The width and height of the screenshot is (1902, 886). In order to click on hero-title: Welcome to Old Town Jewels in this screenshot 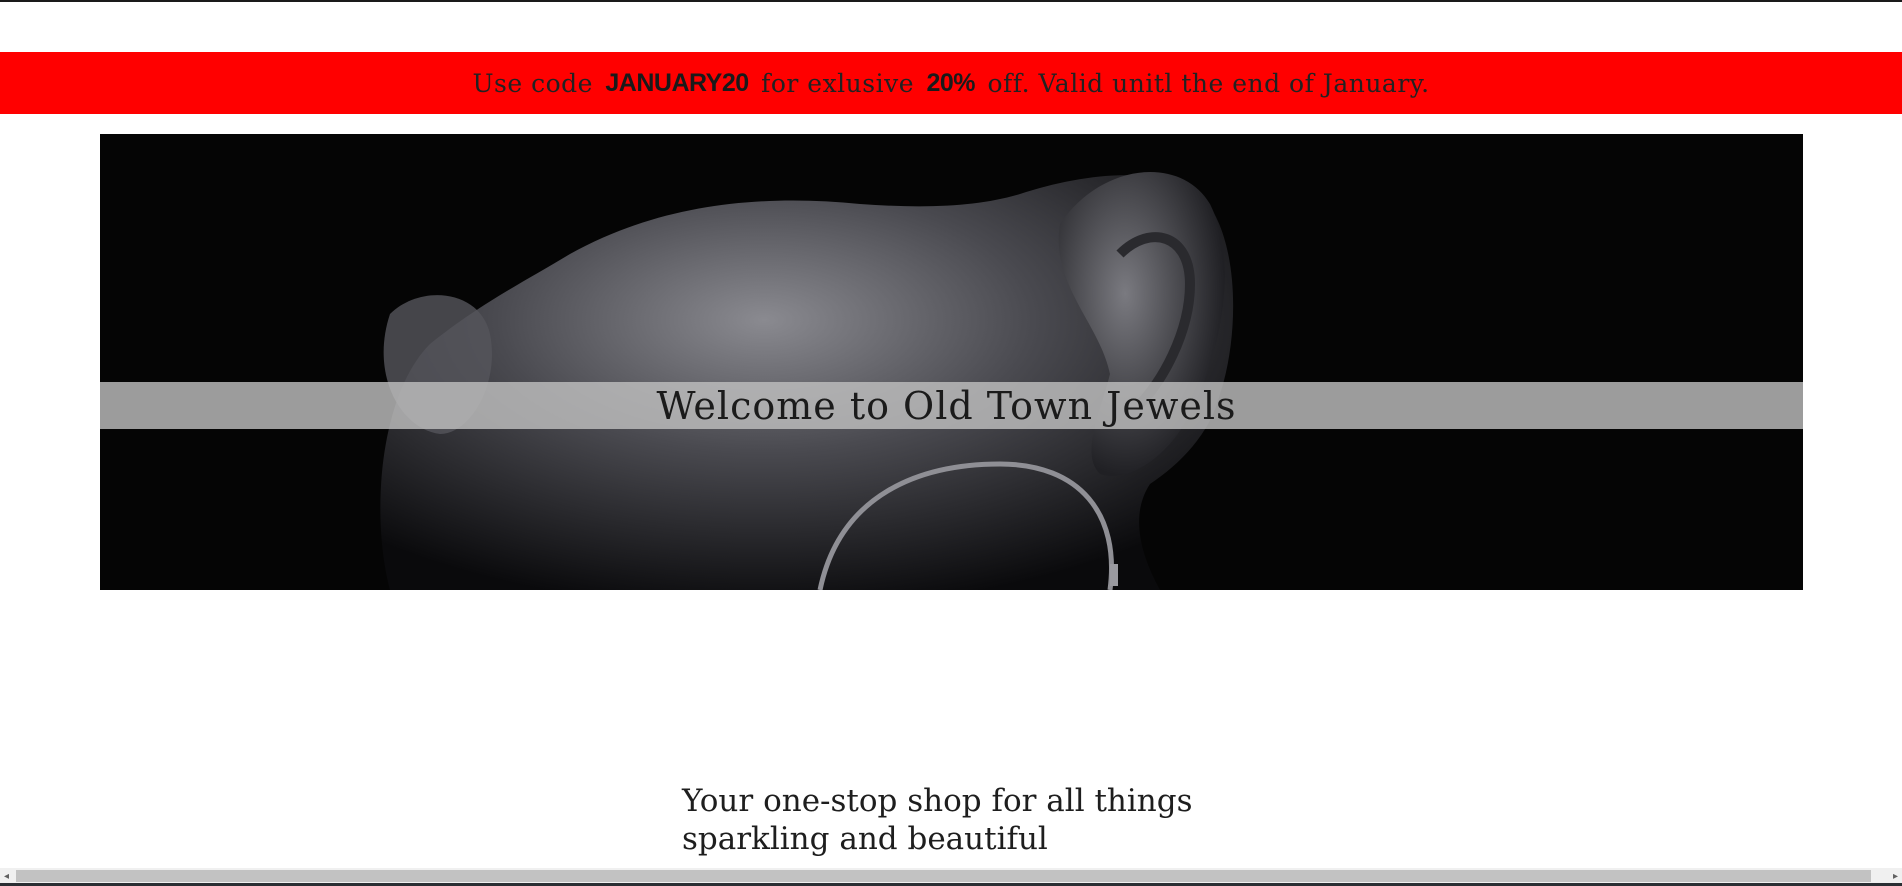, I will do `click(946, 405)`.